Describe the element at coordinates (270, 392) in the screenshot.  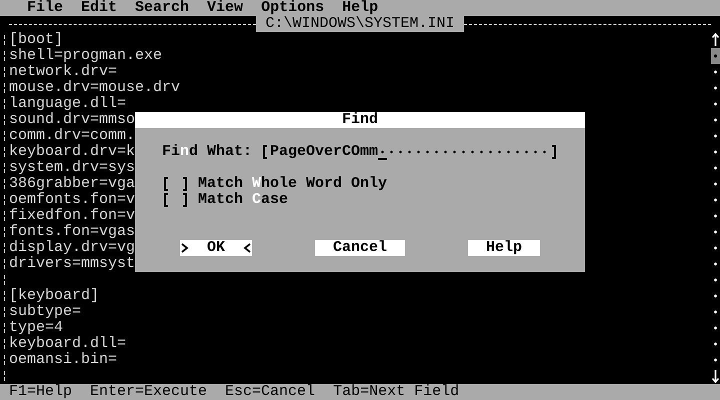
I see `key-hint: Esc=Cancel` at that location.